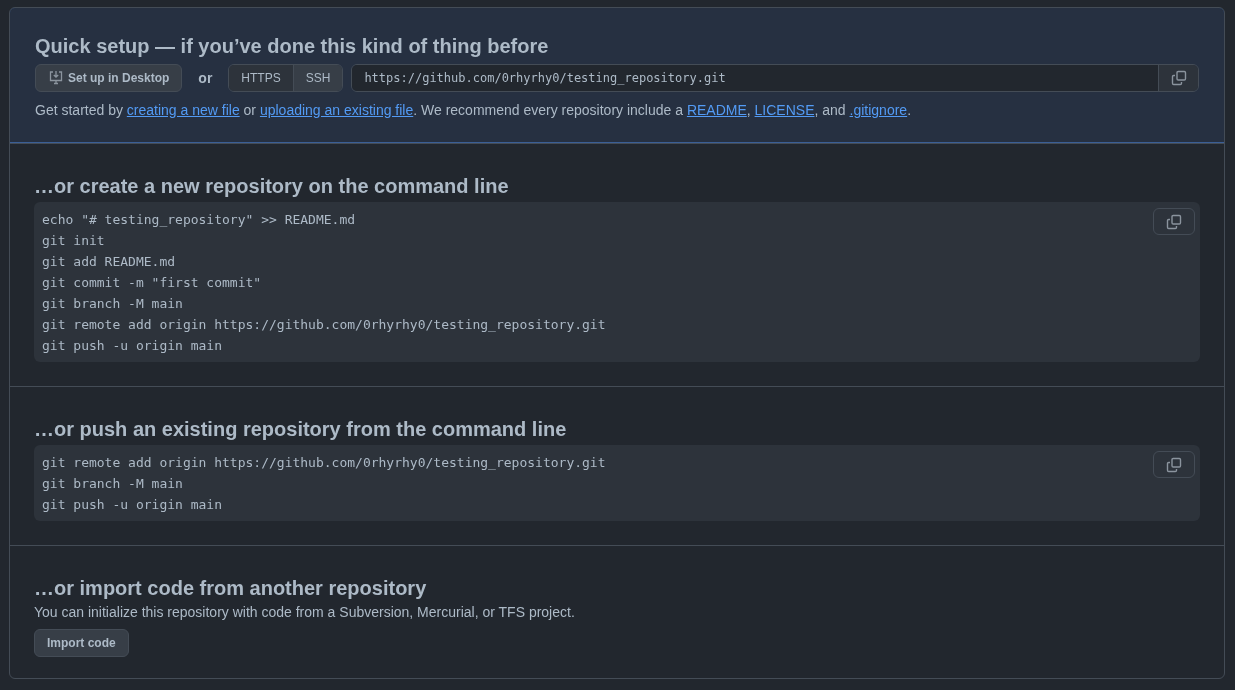 The image size is (1235, 690). What do you see at coordinates (272, 186) in the screenshot?
I see `section-heading: …or create a new repository on the command line` at bounding box center [272, 186].